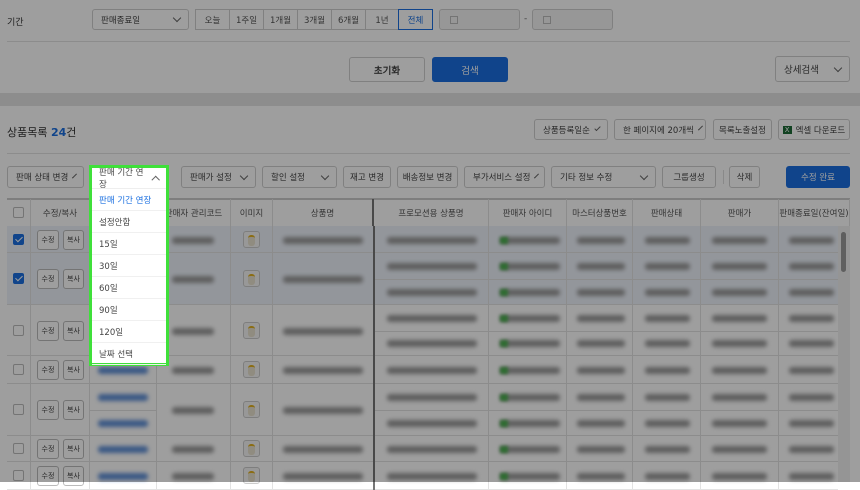 Image resolution: width=860 pixels, height=490 pixels. I want to click on chevron-up-icon, so click(156, 179).